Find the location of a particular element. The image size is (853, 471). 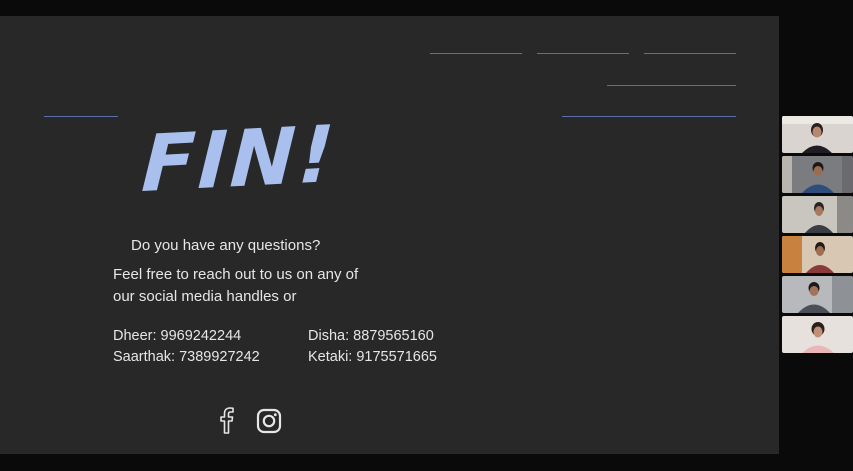

contact-ketaki: Ketaki: 9175571665 is located at coordinates (372, 357).